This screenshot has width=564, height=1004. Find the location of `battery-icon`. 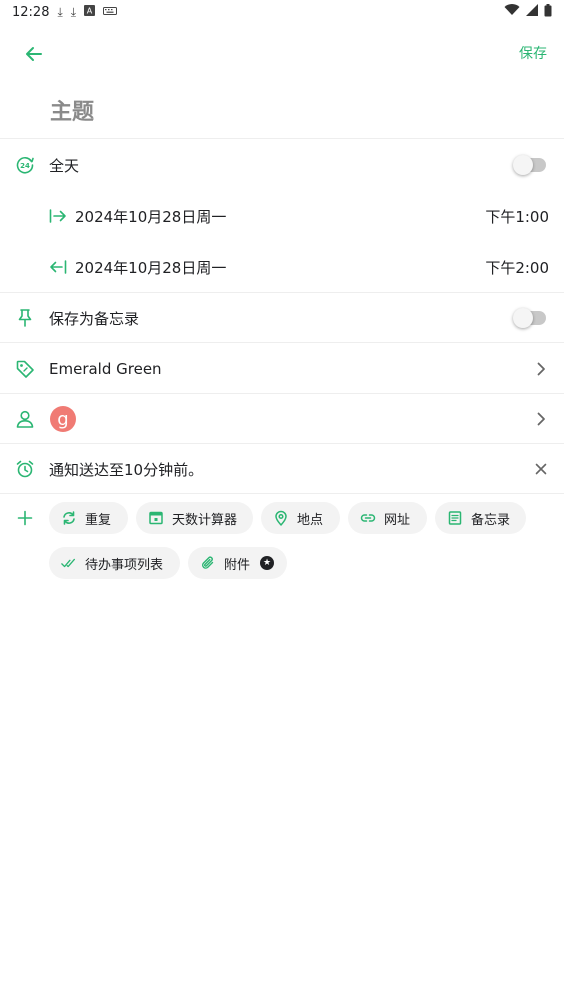

battery-icon is located at coordinates (548, 12).